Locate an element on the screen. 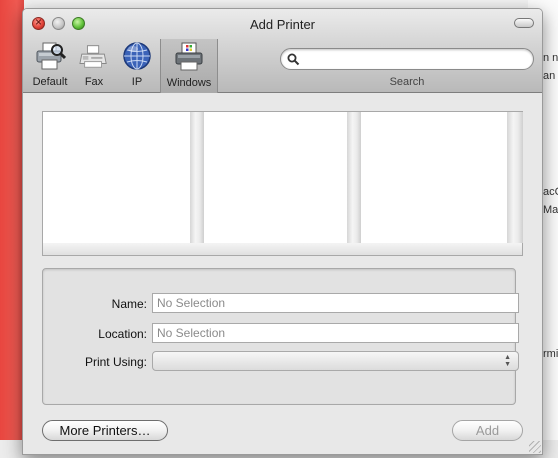 The width and height of the screenshot is (558, 458). browser-scrollbar is located at coordinates (282, 249).